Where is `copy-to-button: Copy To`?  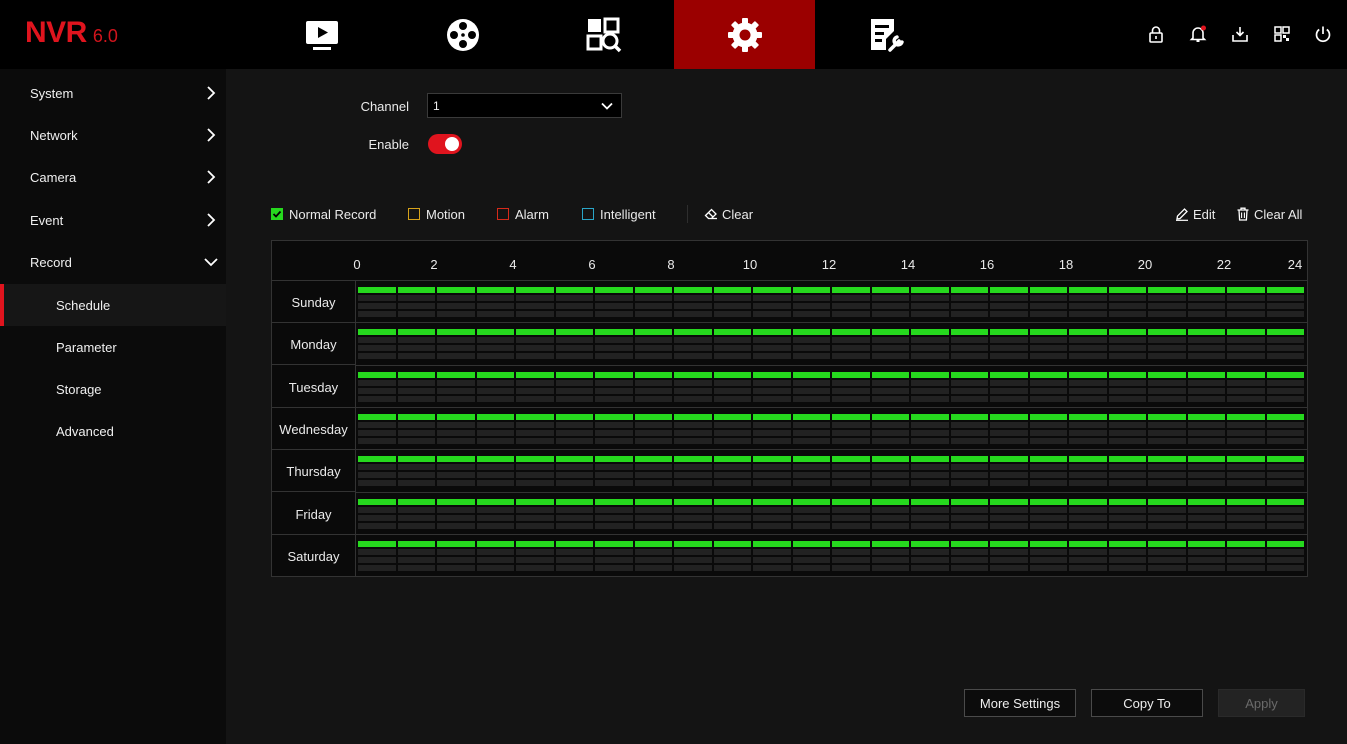 copy-to-button: Copy To is located at coordinates (1147, 703).